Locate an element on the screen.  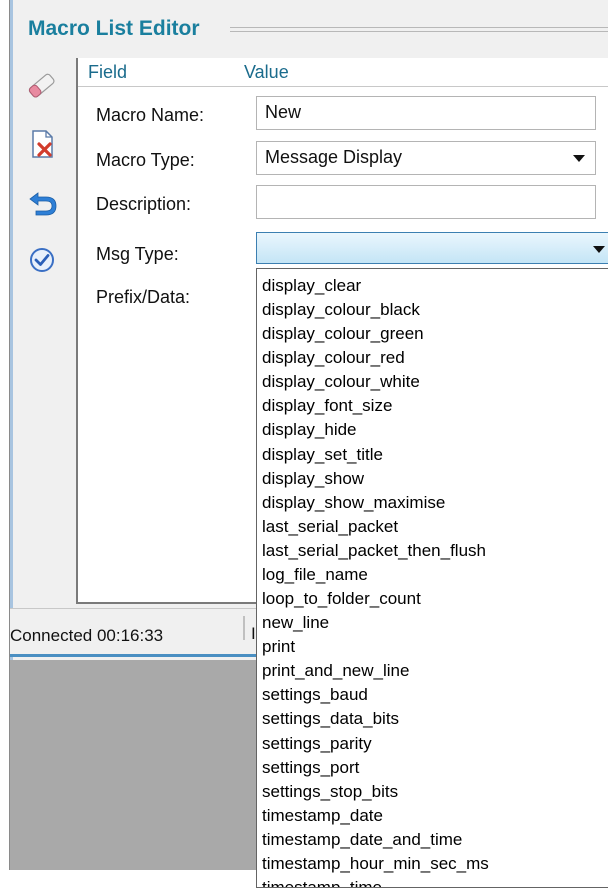
dropdown-option: log_file_name is located at coordinates (315, 575).